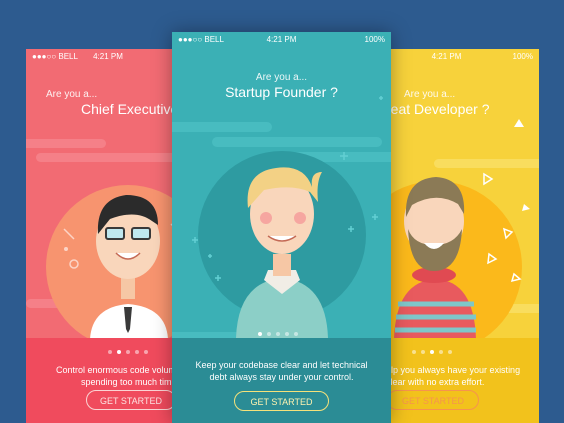 The image size is (564, 423). What do you see at coordinates (281, 92) in the screenshot?
I see `role-title: Startup Founder ?` at bounding box center [281, 92].